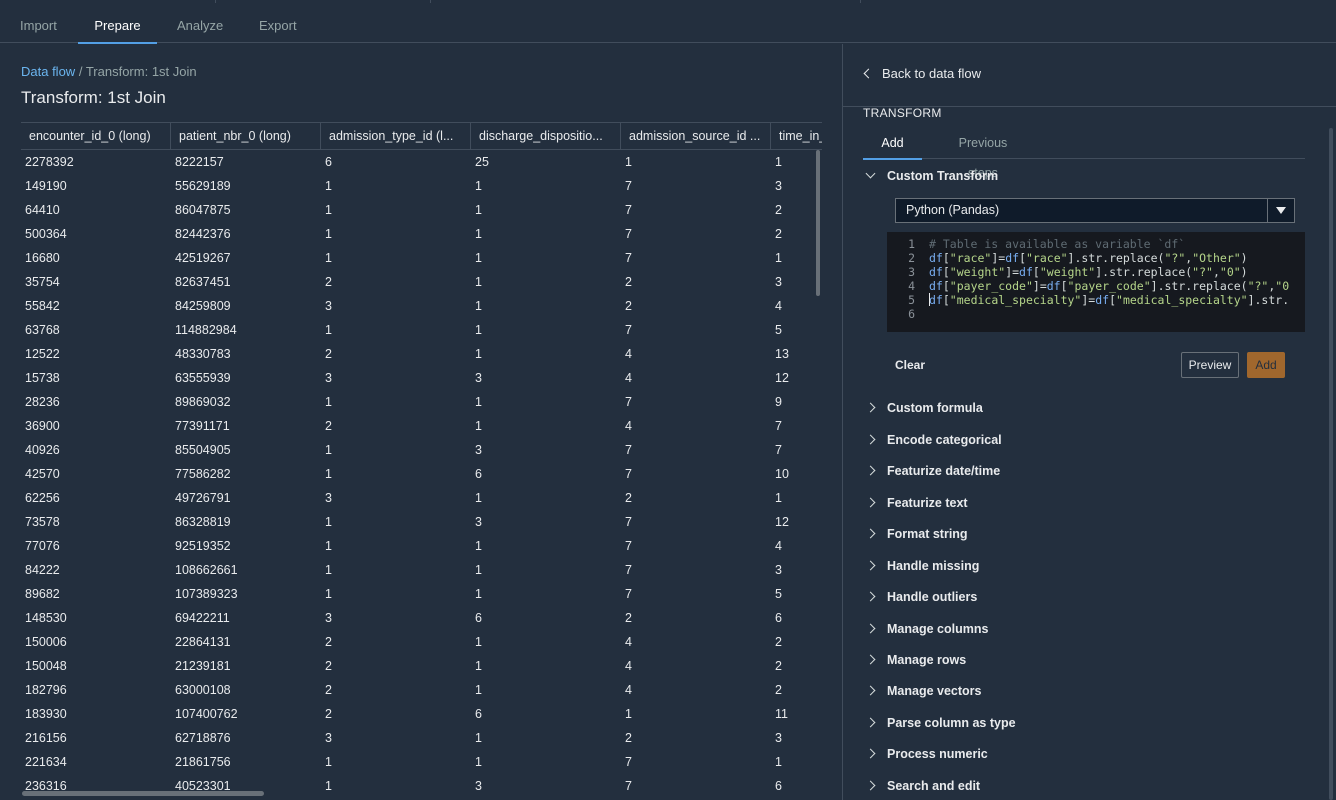 The width and height of the screenshot is (1336, 800). Describe the element at coordinates (1210, 365) in the screenshot. I see `preview-button: Preview` at that location.